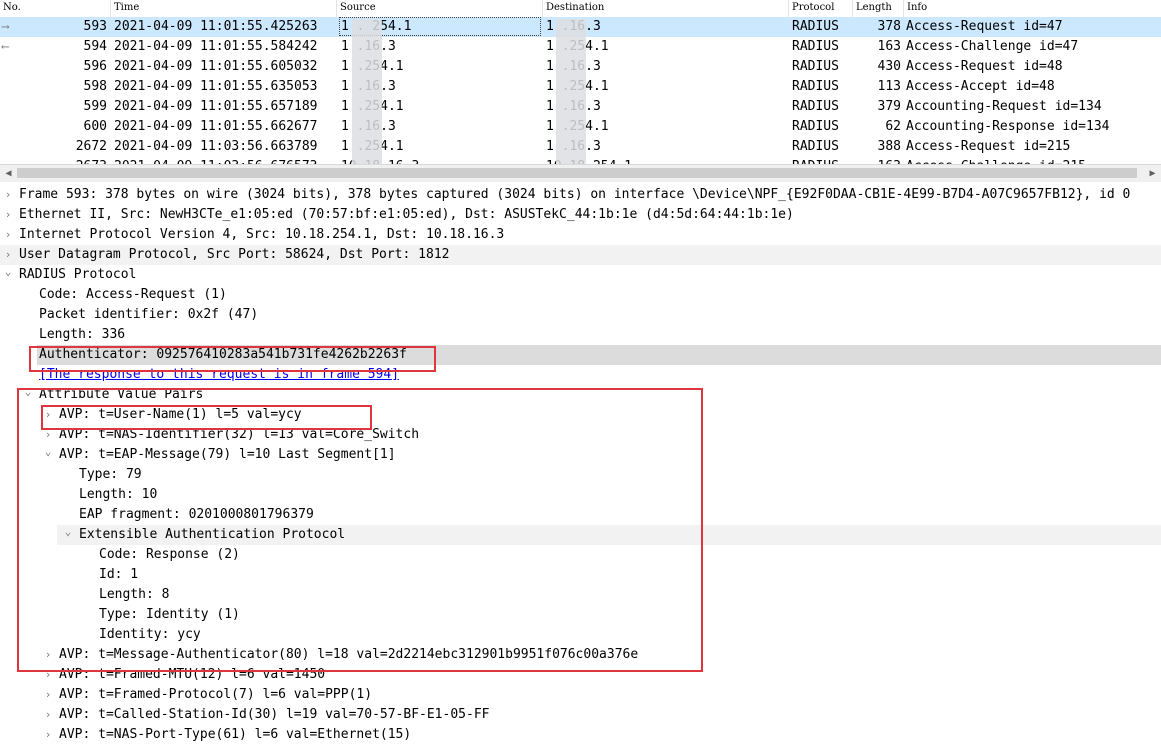 The height and width of the screenshot is (746, 1161). Describe the element at coordinates (216, 26) in the screenshot. I see `packet-time: 2021-04-09 11:01:55.425263` at that location.